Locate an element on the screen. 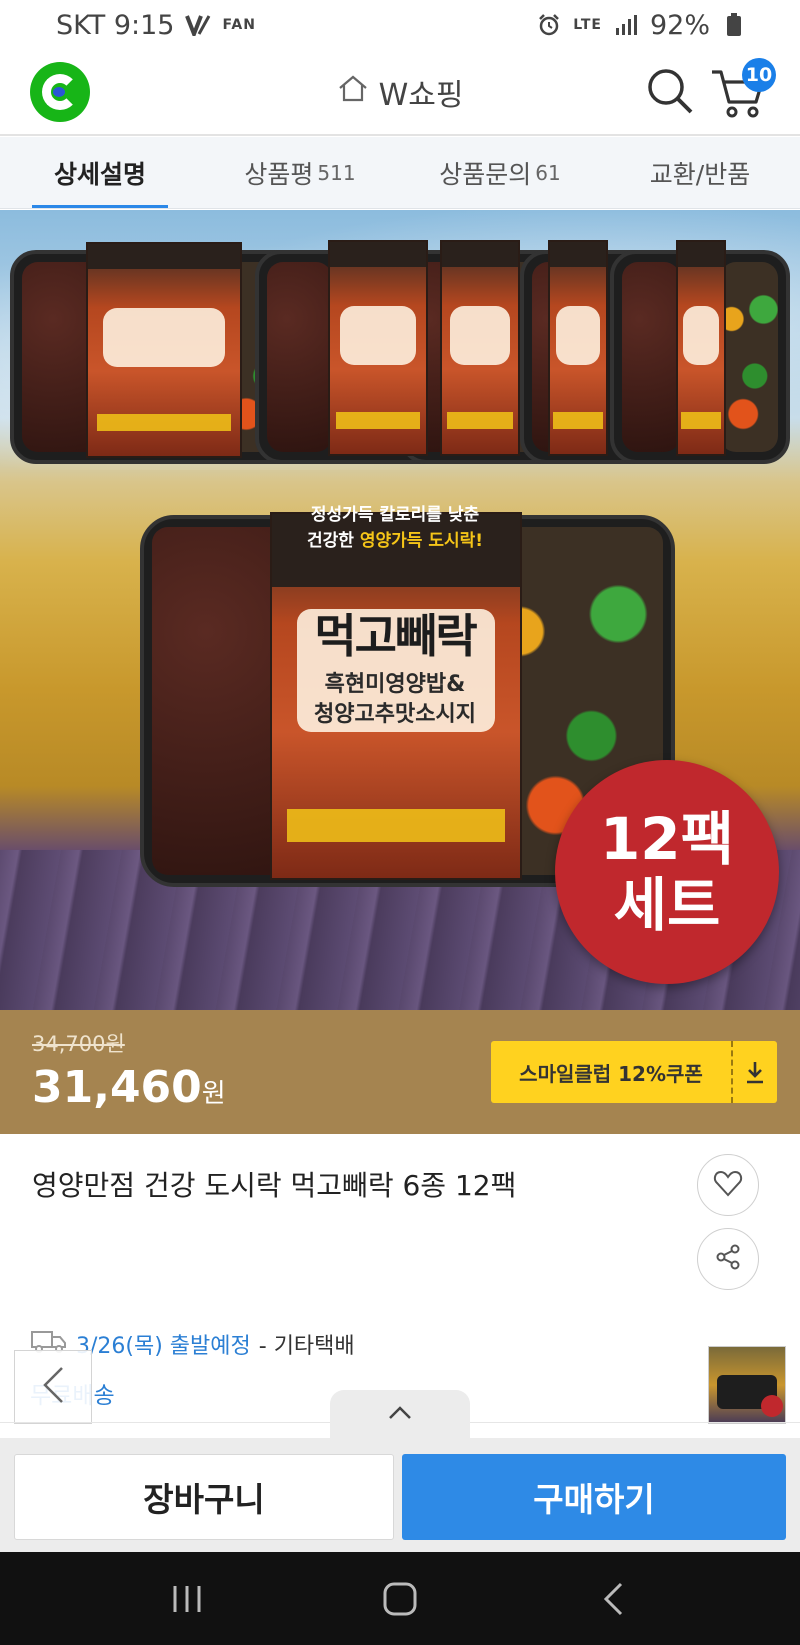  brand-mark: 먹고빼락 is located at coordinates (395, 636).